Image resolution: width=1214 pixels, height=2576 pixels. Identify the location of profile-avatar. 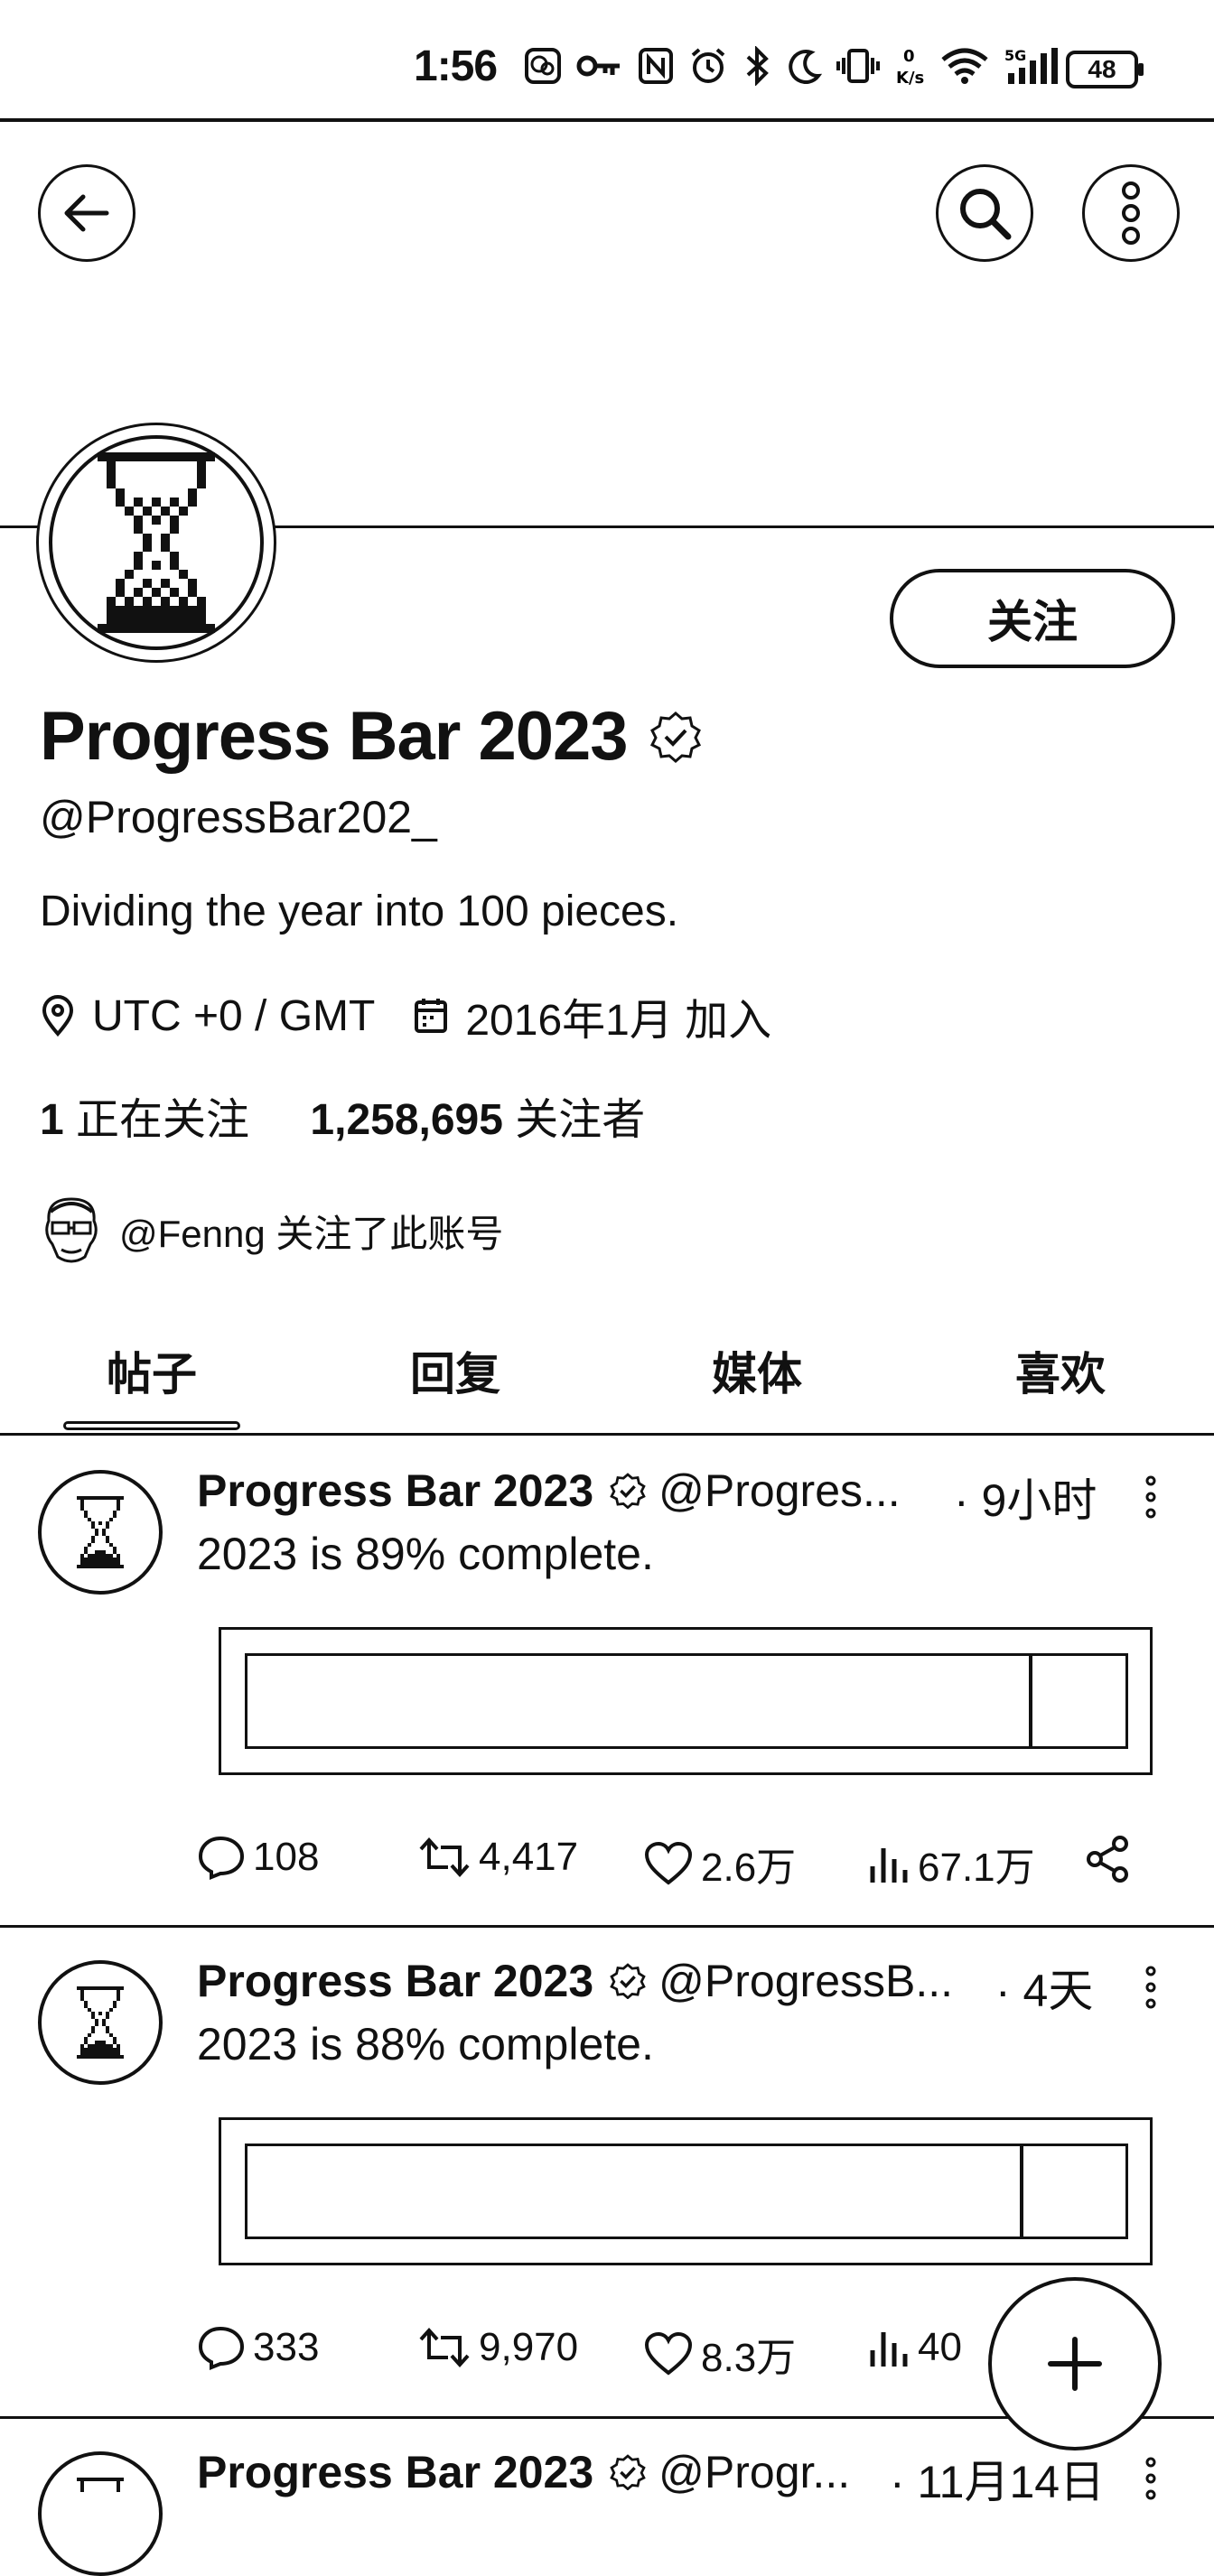
(156, 542).